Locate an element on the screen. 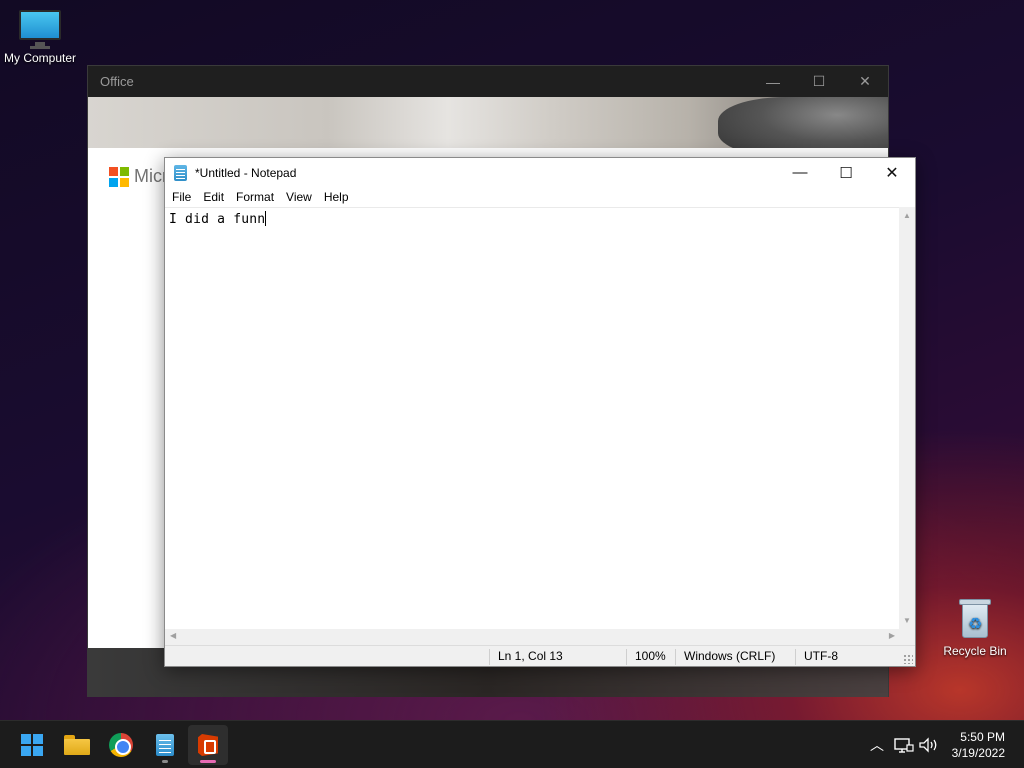  scroll-down-arrow-icon: ▼ is located at coordinates (907, 620).